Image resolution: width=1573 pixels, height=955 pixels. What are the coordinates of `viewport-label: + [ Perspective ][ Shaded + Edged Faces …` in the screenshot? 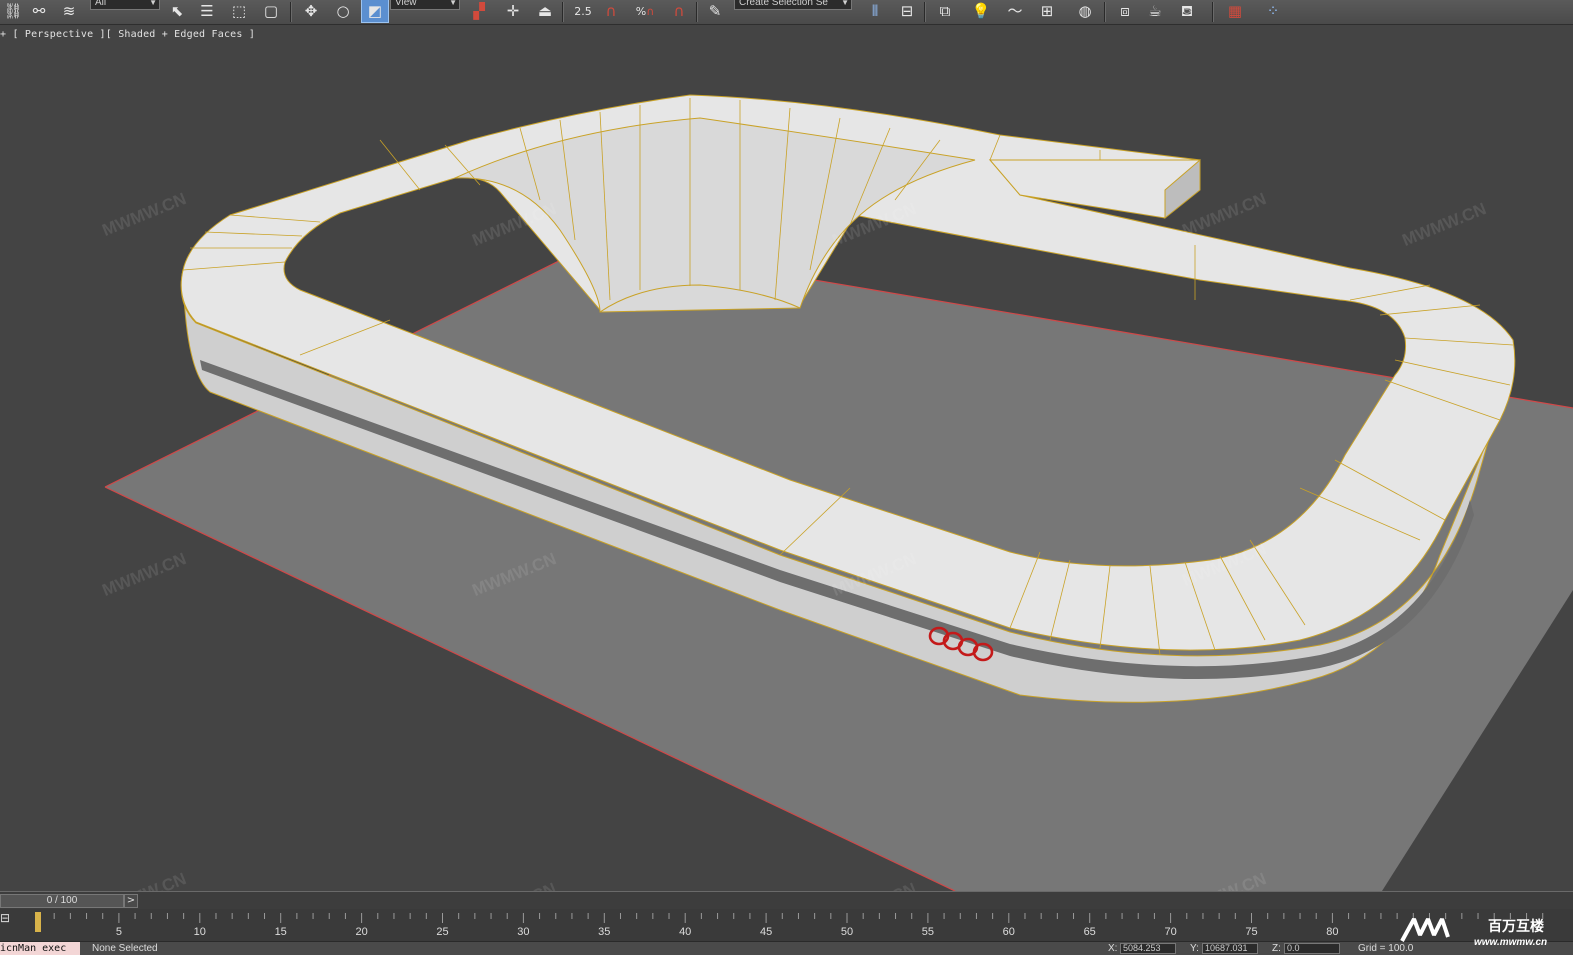 It's located at (127, 34).